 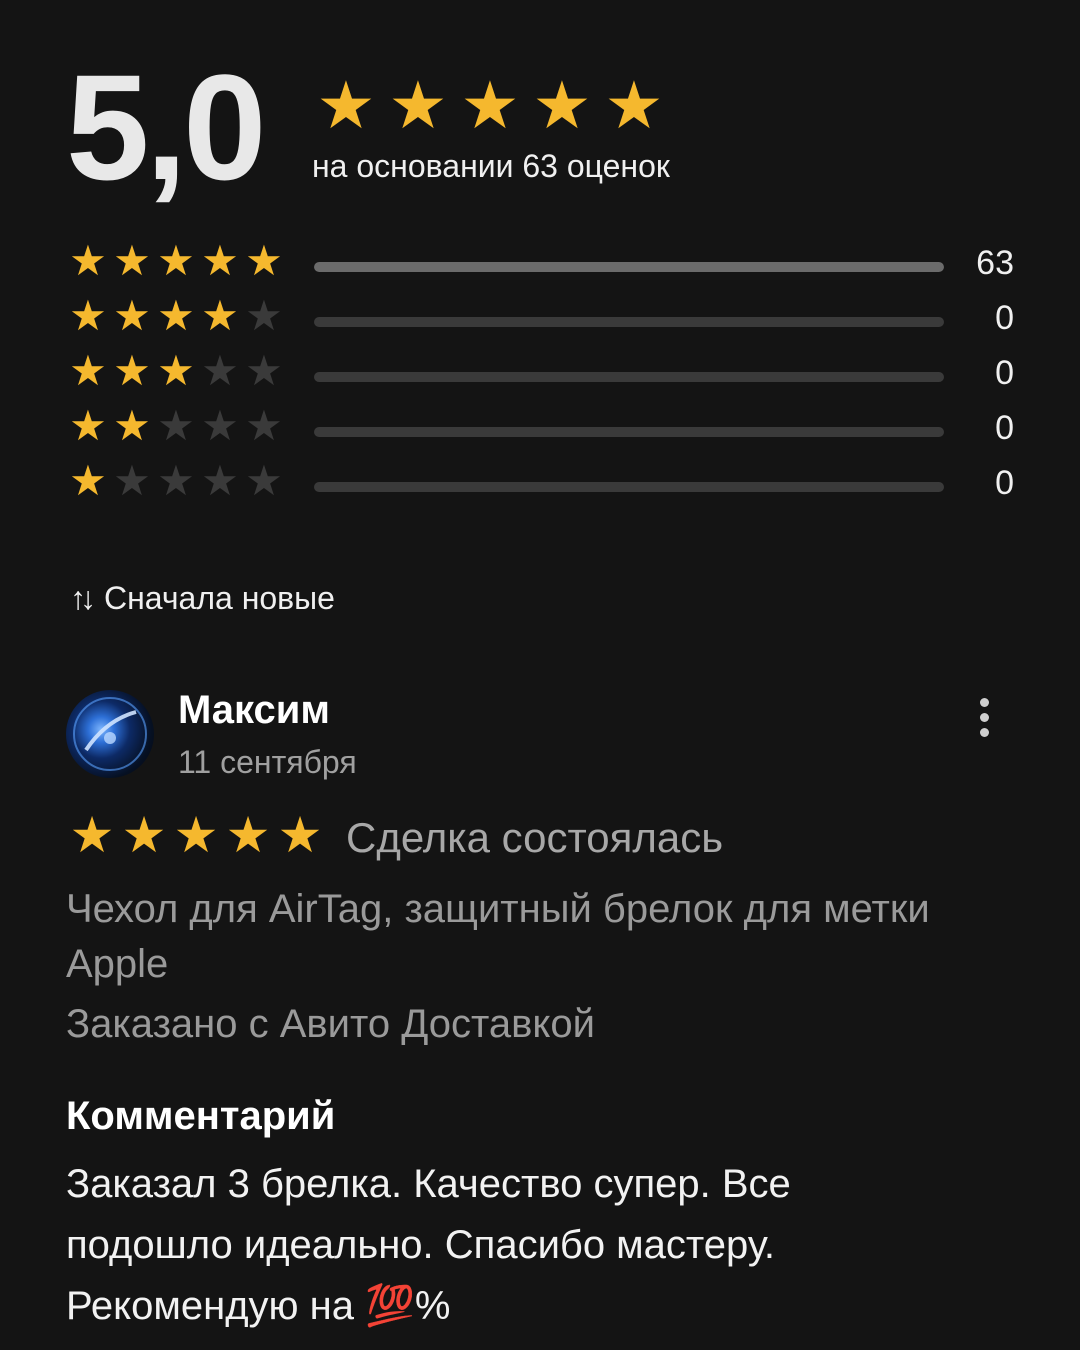 I want to click on ratings-count-caption: на основании 63 оценок, so click(x=491, y=166).